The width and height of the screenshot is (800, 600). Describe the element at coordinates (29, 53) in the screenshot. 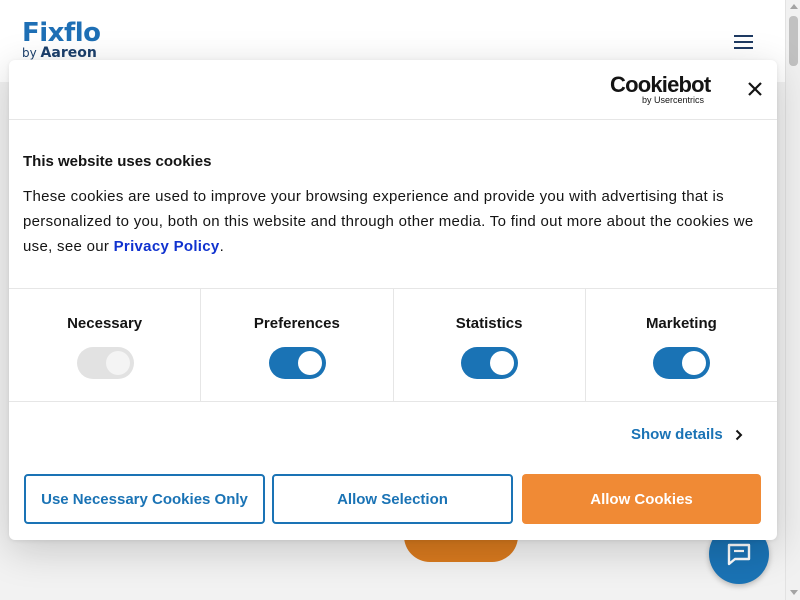

I see `logo-sub-prefix: by` at that location.